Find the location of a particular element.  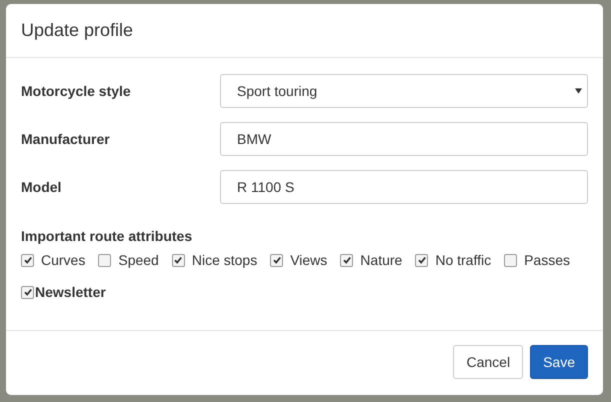

save-button: Save is located at coordinates (559, 362).